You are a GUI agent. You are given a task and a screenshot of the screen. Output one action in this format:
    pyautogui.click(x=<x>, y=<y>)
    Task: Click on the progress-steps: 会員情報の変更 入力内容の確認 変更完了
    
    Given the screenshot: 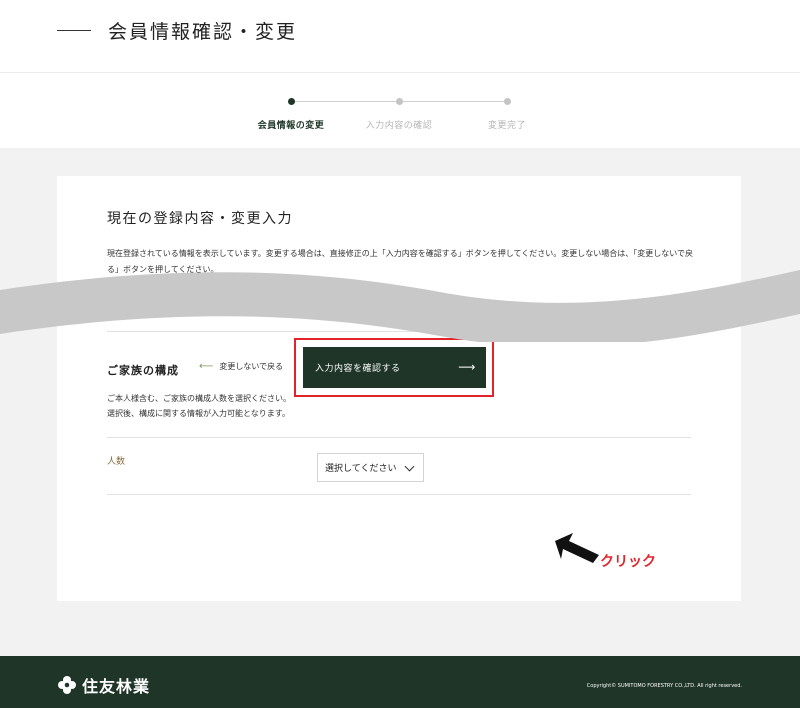 What is the action you would take?
    pyautogui.click(x=400, y=110)
    